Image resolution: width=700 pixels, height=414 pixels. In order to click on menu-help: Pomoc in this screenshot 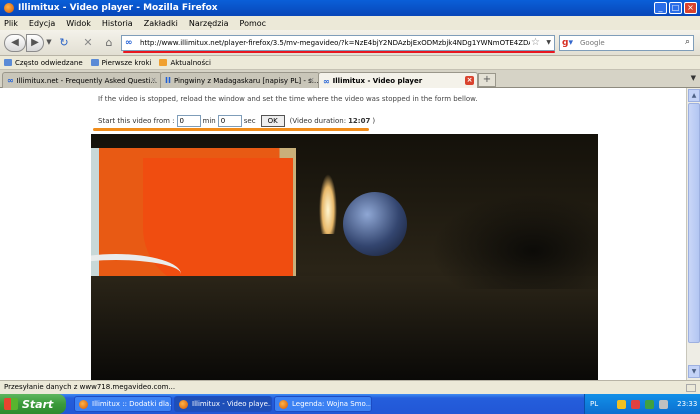, I will do `click(253, 23)`.